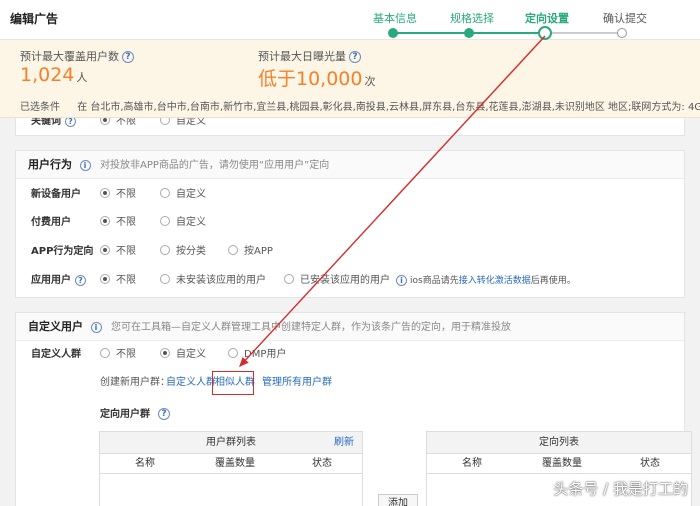  I want to click on keyword-option-custom: 自定义, so click(183, 125).